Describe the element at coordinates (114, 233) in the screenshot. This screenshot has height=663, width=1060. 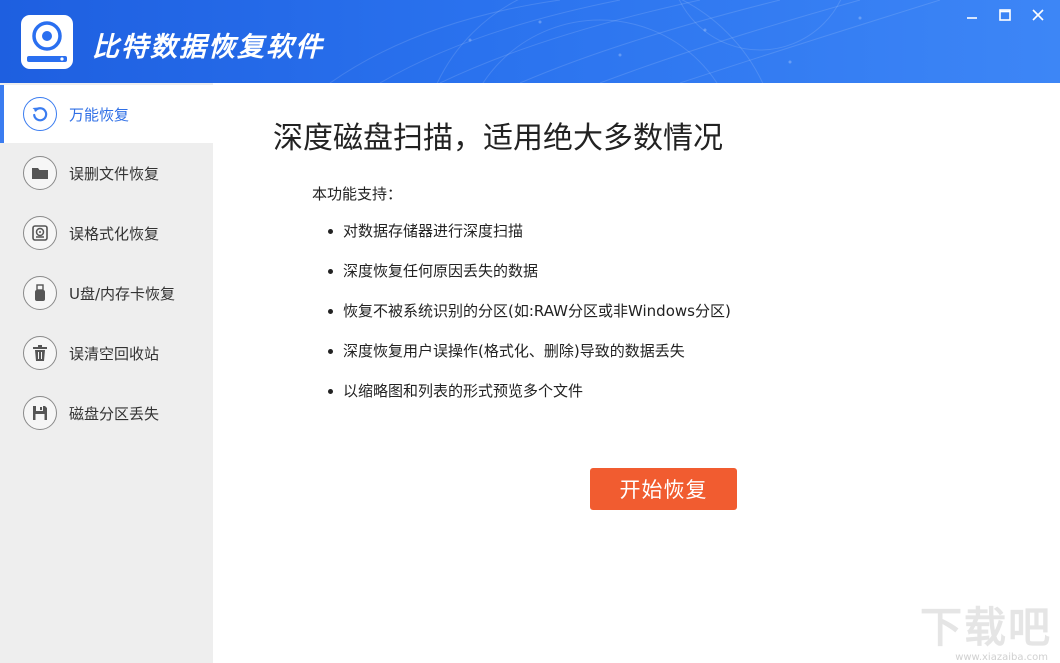
I see `sidebar-item-label: 误格式化恢复` at that location.